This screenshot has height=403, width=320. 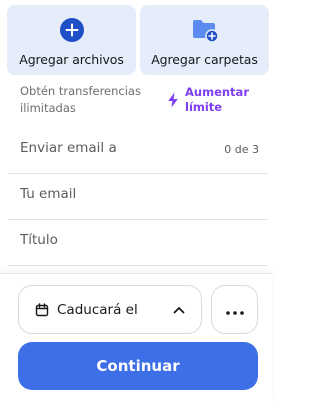 I want to click on more-options-button, so click(x=234, y=309).